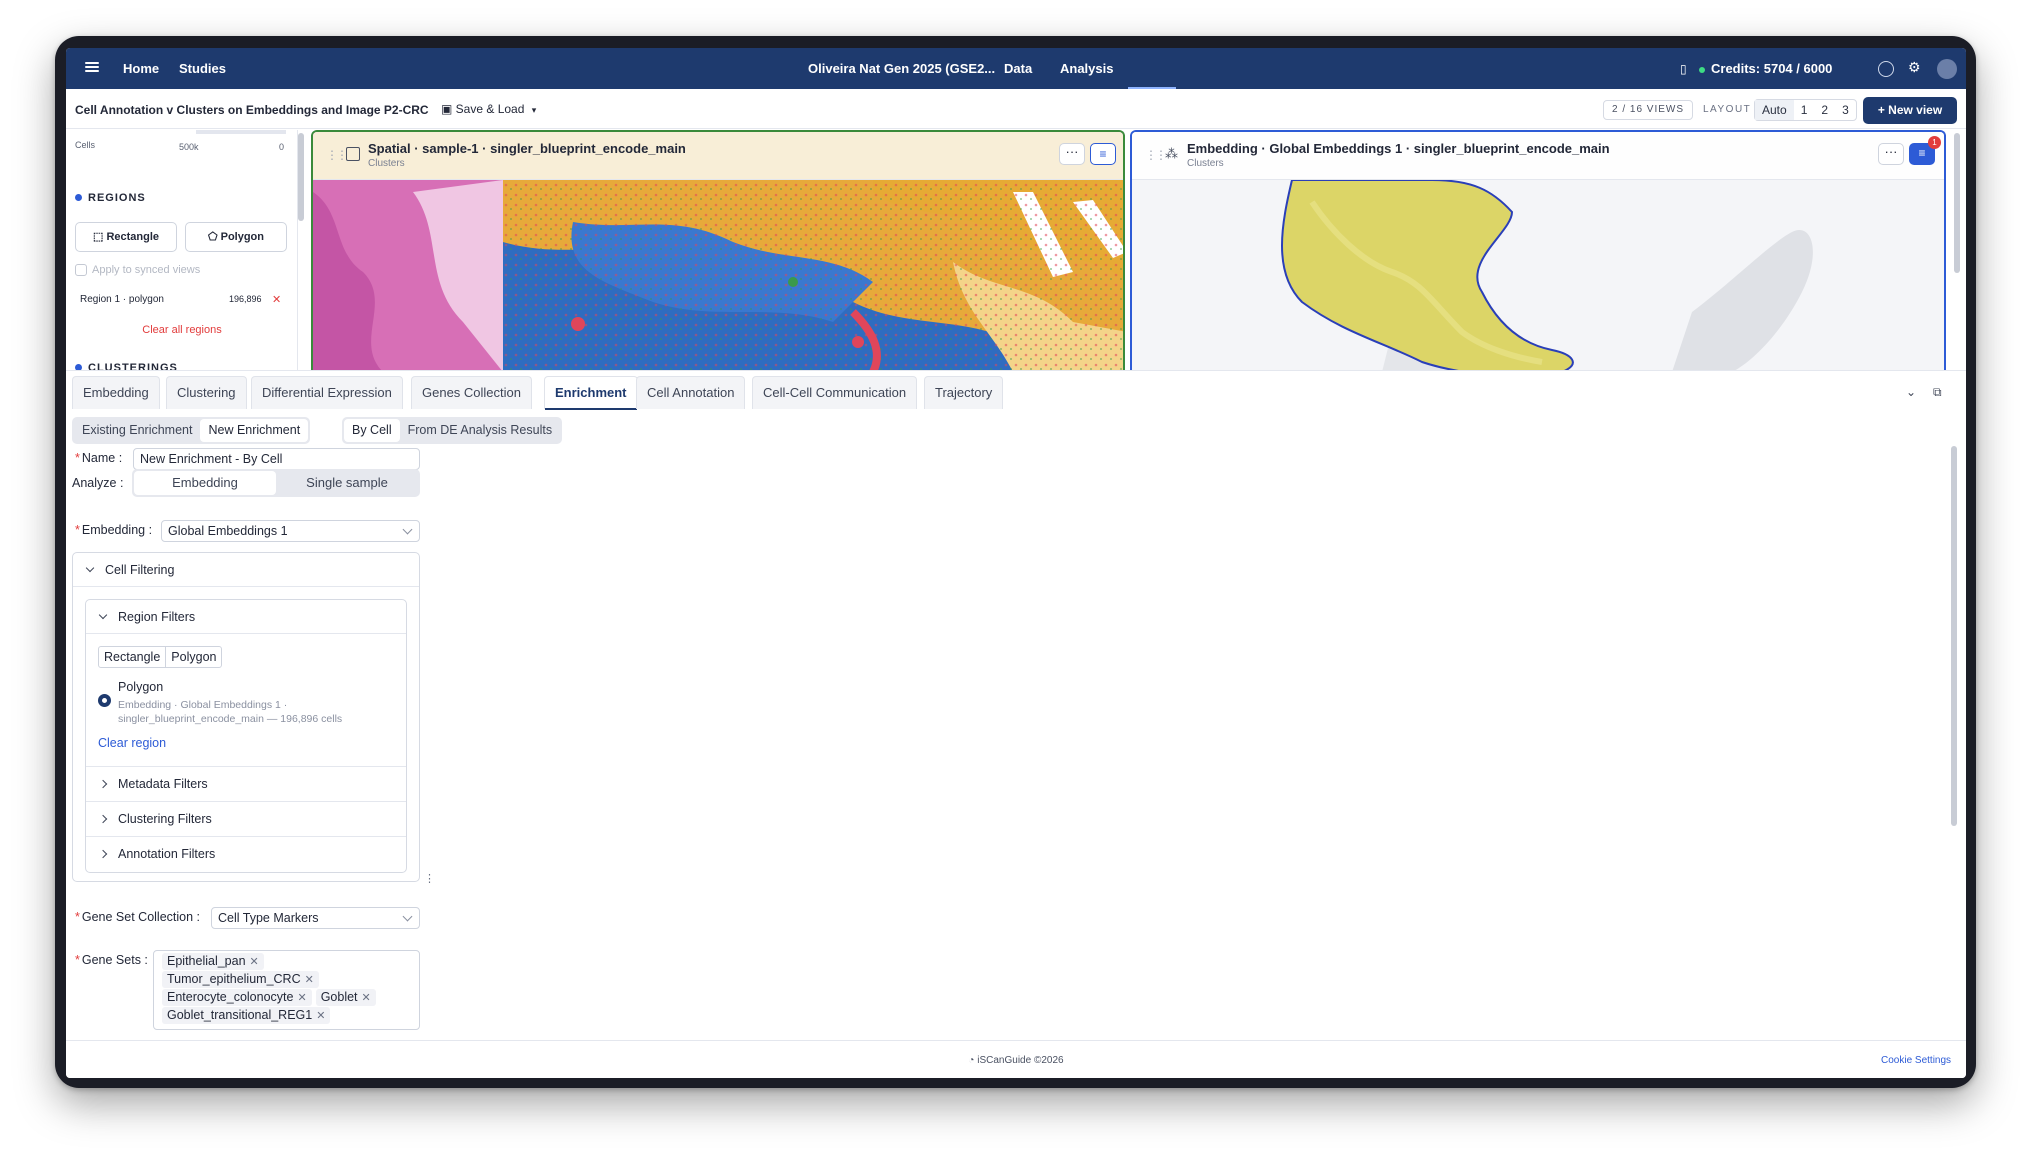 The height and width of the screenshot is (1162, 2032). Describe the element at coordinates (132, 657) in the screenshot. I see `shape-rectangle-option: Rectangle` at that location.